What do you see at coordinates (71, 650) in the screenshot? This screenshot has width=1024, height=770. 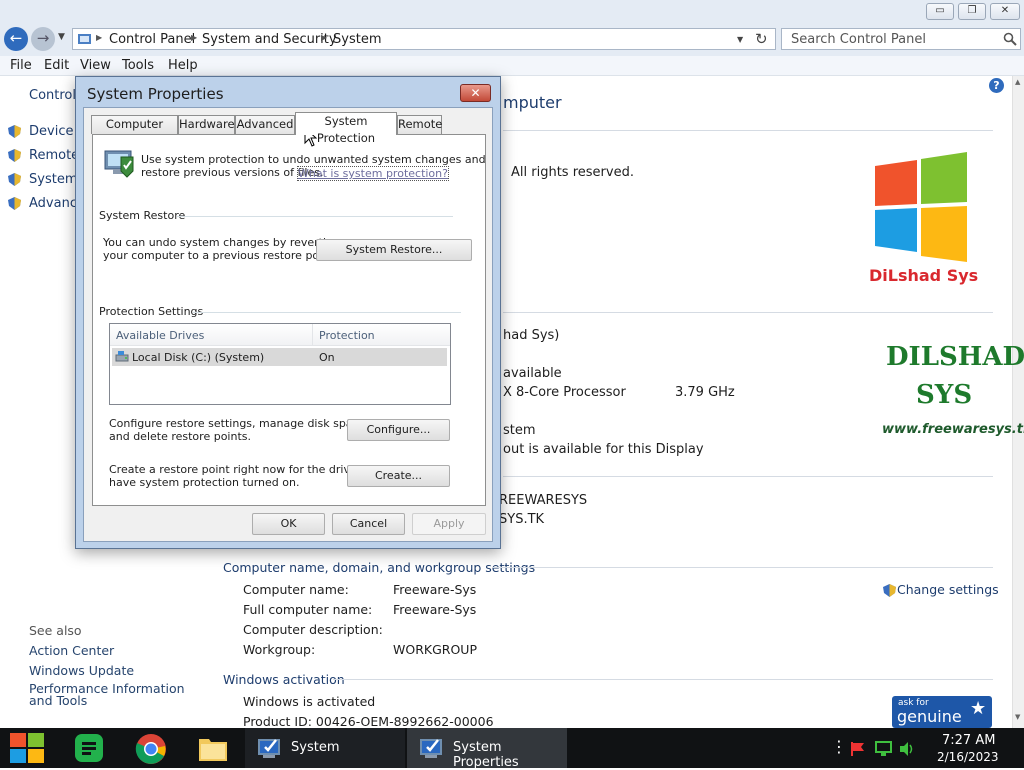 I see `action-center-link: Action Center` at bounding box center [71, 650].